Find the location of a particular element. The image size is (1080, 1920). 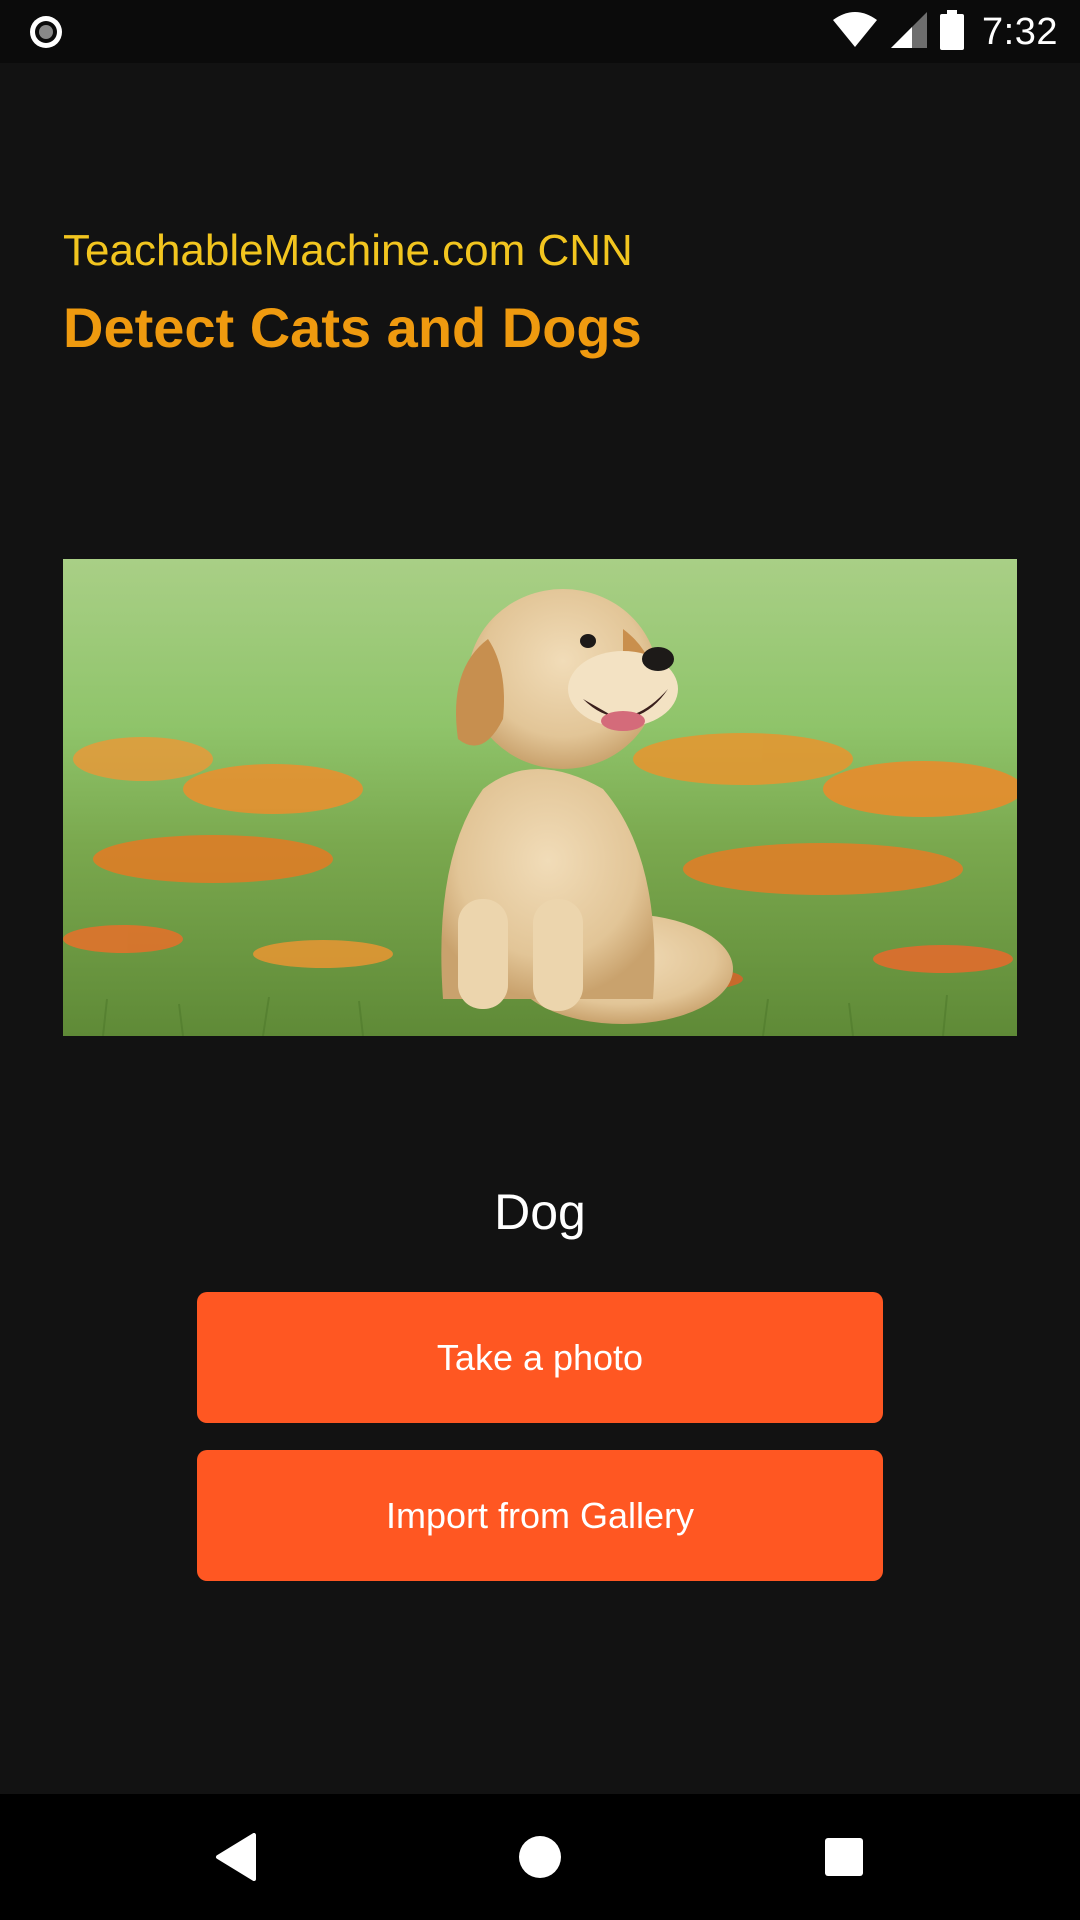

import-gallery-button: Import from Gallery is located at coordinates (540, 1515).